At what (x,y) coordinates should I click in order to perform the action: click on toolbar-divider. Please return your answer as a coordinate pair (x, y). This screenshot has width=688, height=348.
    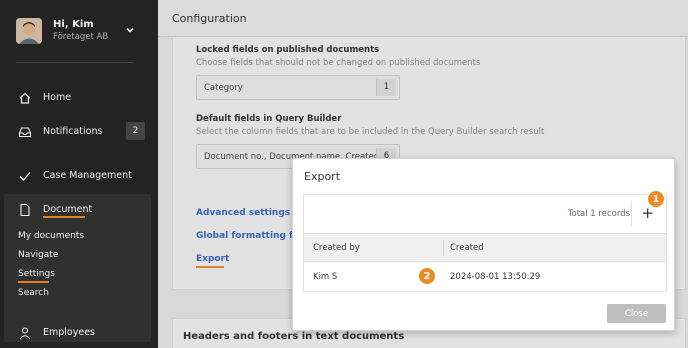
    Looking at the image, I should click on (631, 214).